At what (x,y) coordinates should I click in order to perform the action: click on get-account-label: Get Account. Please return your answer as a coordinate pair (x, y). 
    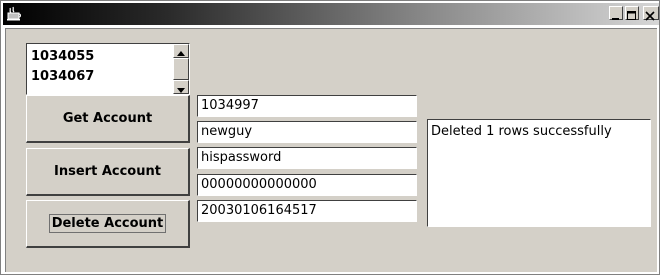
    Looking at the image, I should click on (107, 118).